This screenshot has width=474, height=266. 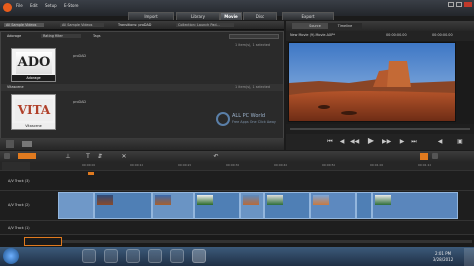 What do you see at coordinates (216, 157) in the screenshot?
I see `undo-icon: ↶` at bounding box center [216, 157].